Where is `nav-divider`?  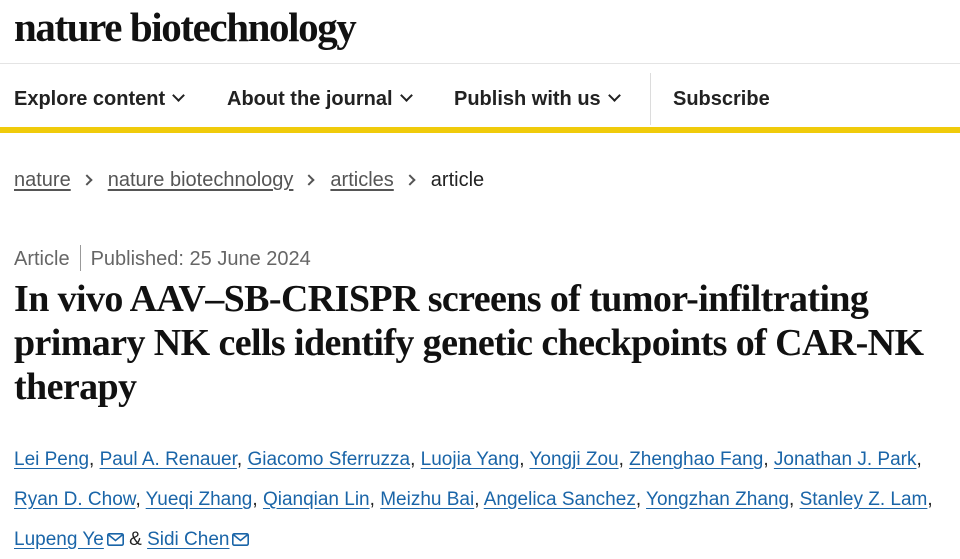
nav-divider is located at coordinates (650, 99).